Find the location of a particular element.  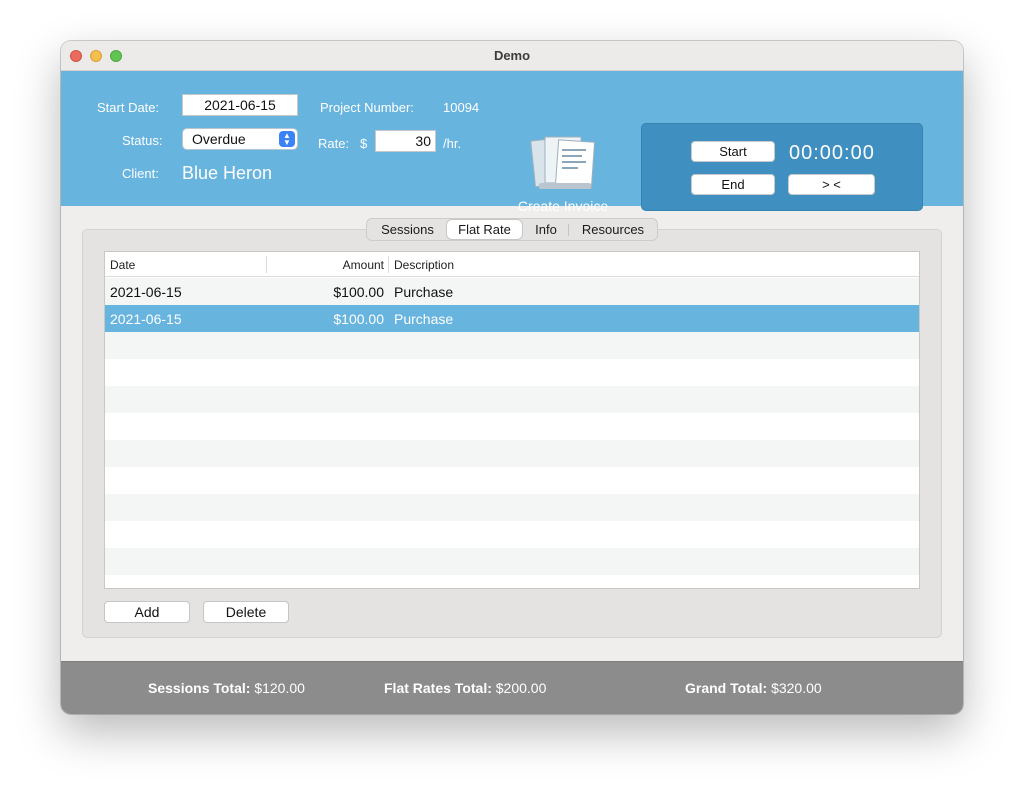

grand-total: Grand Total: $320.00 is located at coordinates (753, 688).